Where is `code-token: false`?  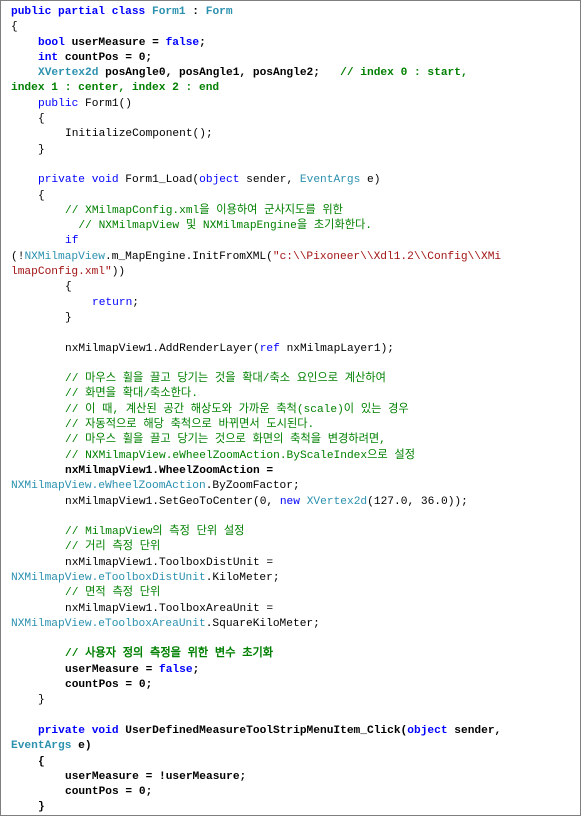 code-token: false is located at coordinates (176, 669).